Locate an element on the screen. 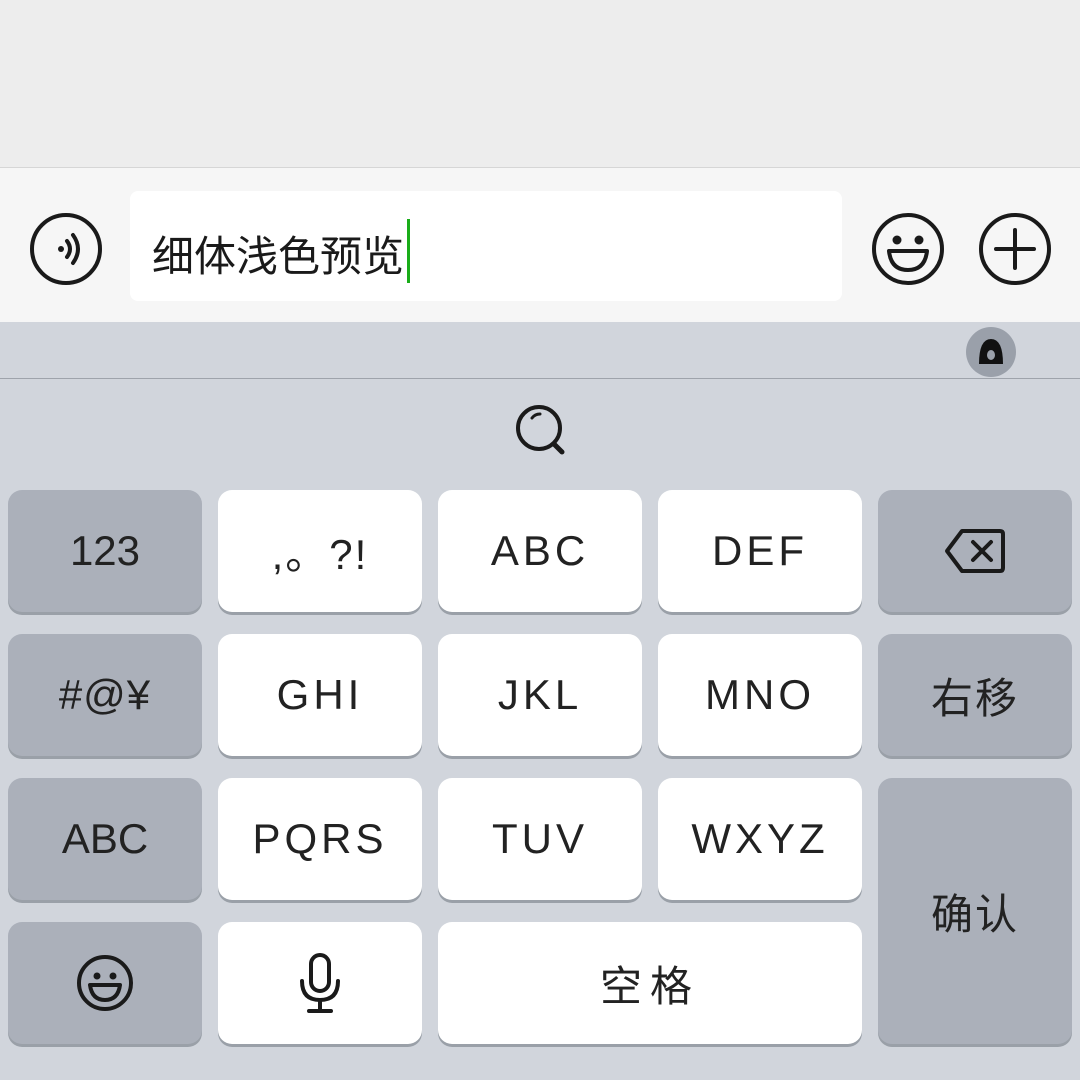  abc-mode-key-label: ABC is located at coordinates (105, 838).